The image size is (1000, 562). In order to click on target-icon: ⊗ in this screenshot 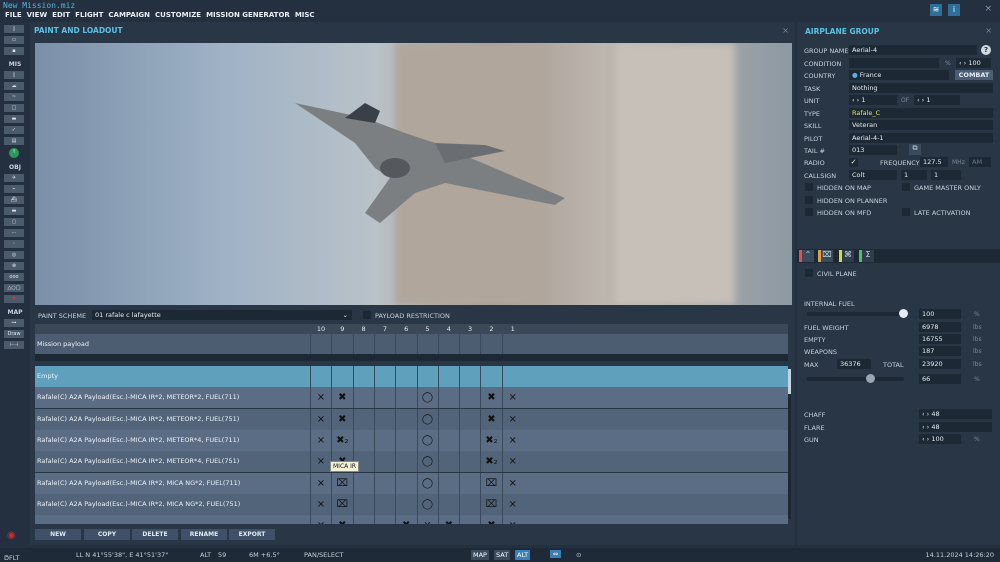, I will do `click(14, 266)`.